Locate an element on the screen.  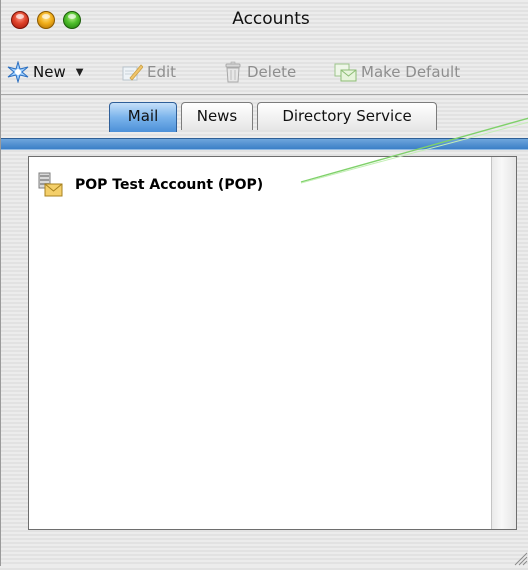
tab-mail: Mail is located at coordinates (143, 117).